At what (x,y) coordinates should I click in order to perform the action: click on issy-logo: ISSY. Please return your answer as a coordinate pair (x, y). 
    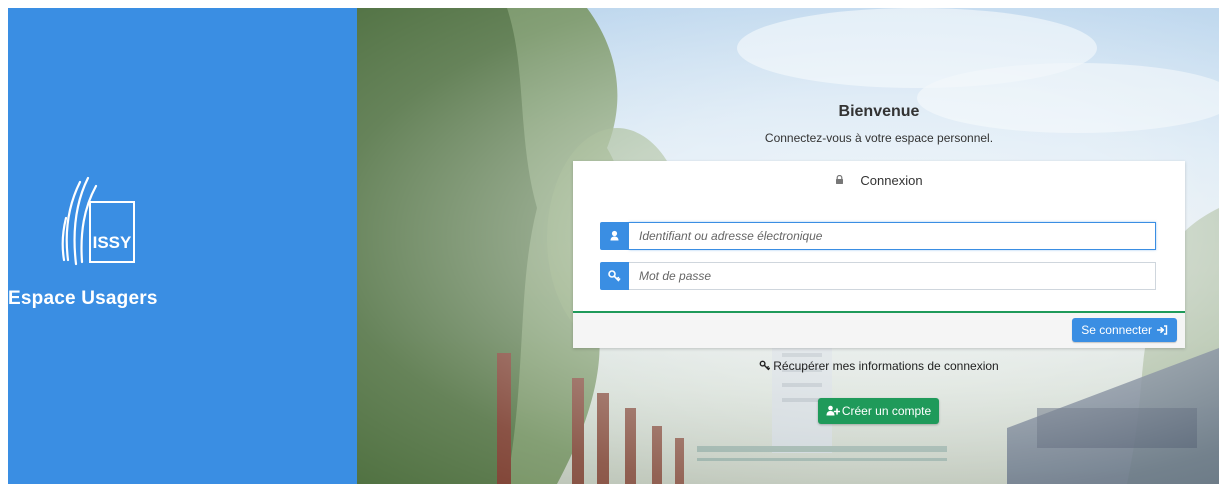
    Looking at the image, I should click on (98, 221).